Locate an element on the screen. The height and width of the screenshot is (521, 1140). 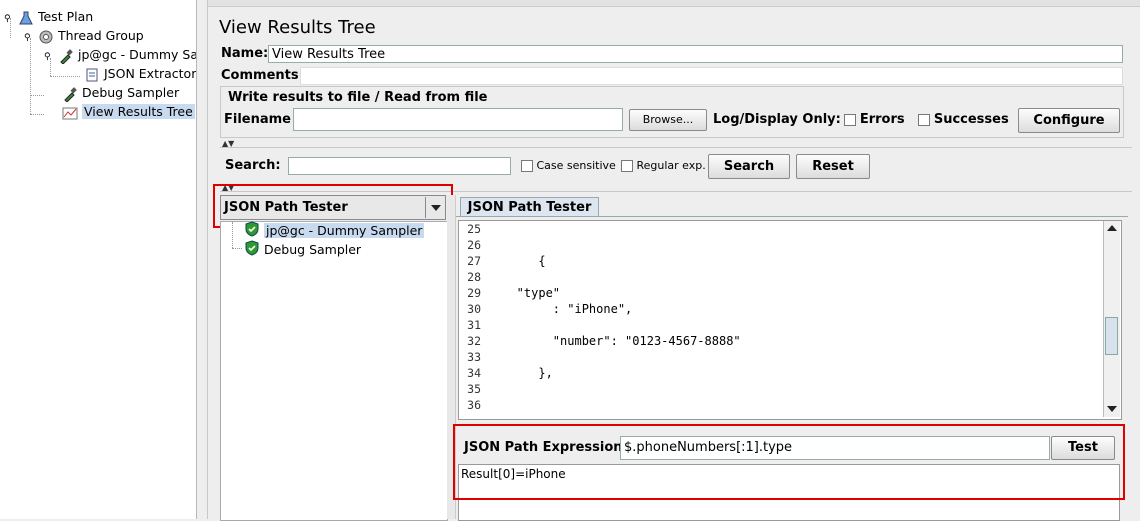
line-number: 26 is located at coordinates (474, 245).